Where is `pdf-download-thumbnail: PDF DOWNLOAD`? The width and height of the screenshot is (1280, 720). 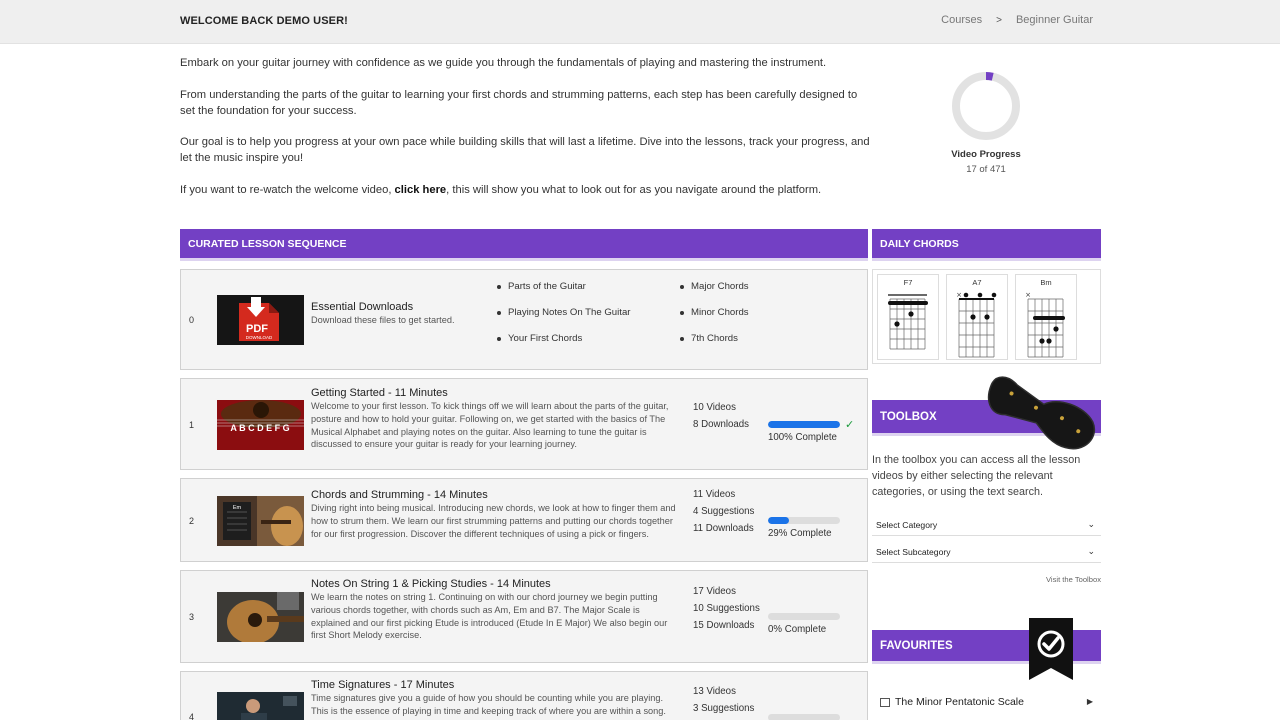
pdf-download-thumbnail: PDF DOWNLOAD is located at coordinates (260, 320).